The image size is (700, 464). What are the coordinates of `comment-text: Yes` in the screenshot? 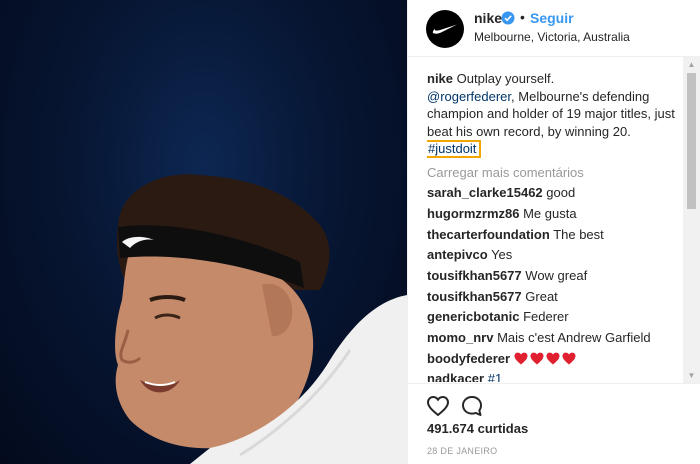 It's located at (502, 255).